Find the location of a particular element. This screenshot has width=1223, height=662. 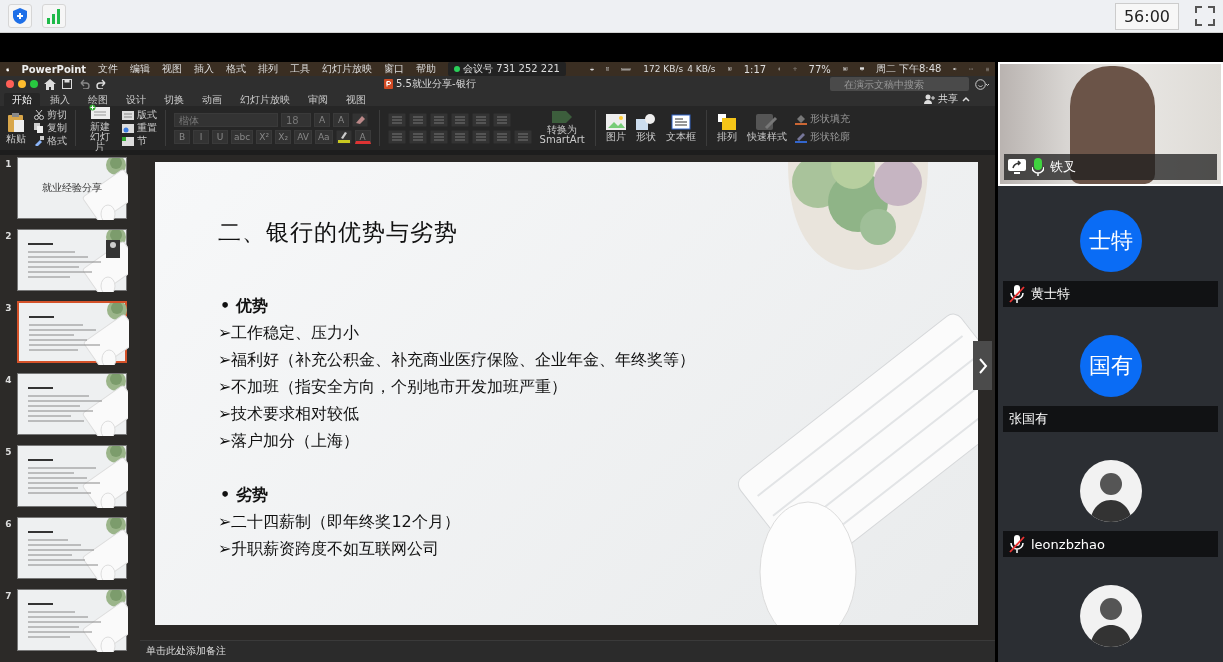

redo-icon is located at coordinates (102, 84).